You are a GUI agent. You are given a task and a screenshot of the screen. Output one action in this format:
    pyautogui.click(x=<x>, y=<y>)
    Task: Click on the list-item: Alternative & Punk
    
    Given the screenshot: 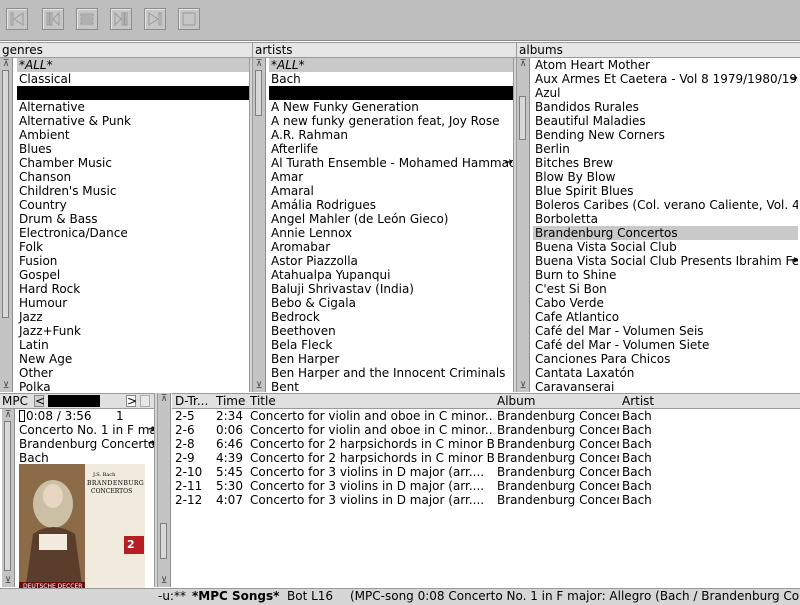 What is the action you would take?
    pyautogui.click(x=133, y=121)
    